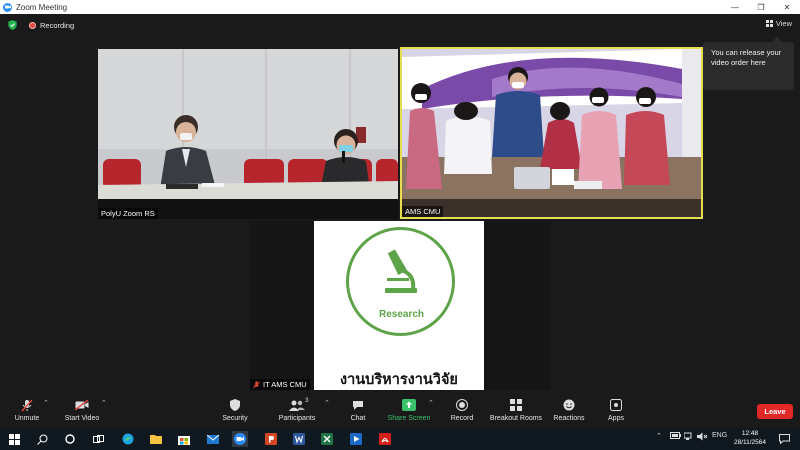 The width and height of the screenshot is (800, 450). I want to click on excel-icon, so click(327, 439).